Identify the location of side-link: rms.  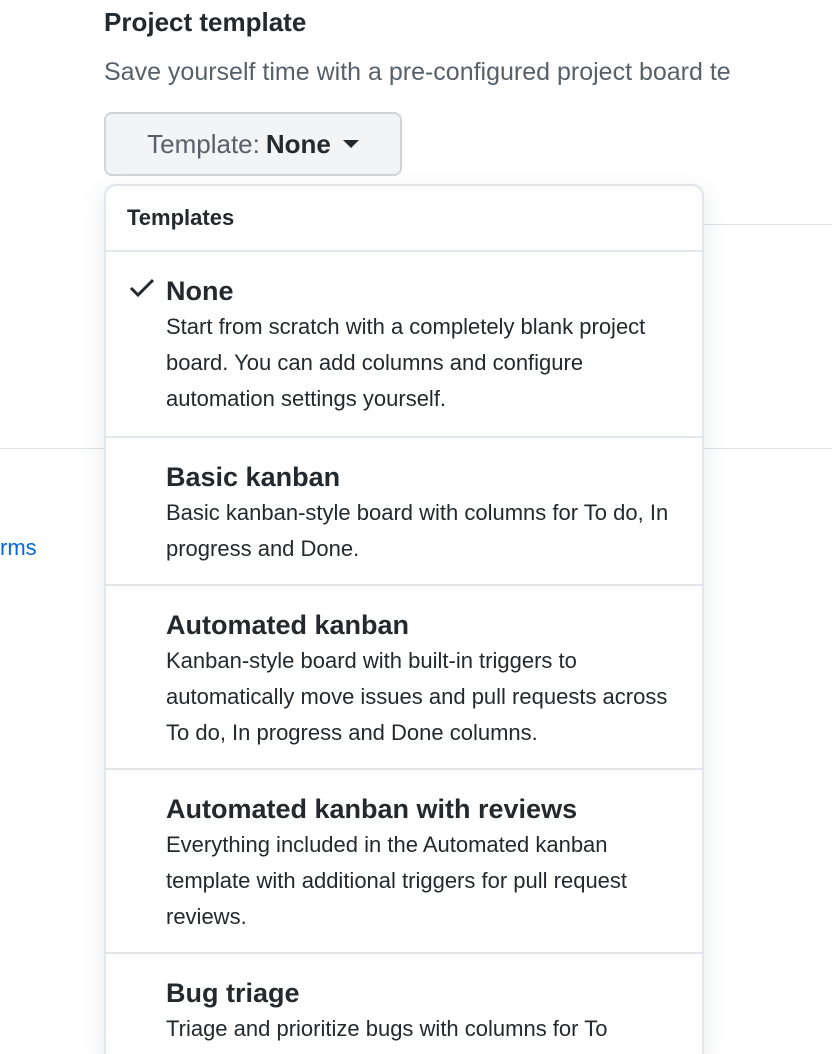
(18, 548).